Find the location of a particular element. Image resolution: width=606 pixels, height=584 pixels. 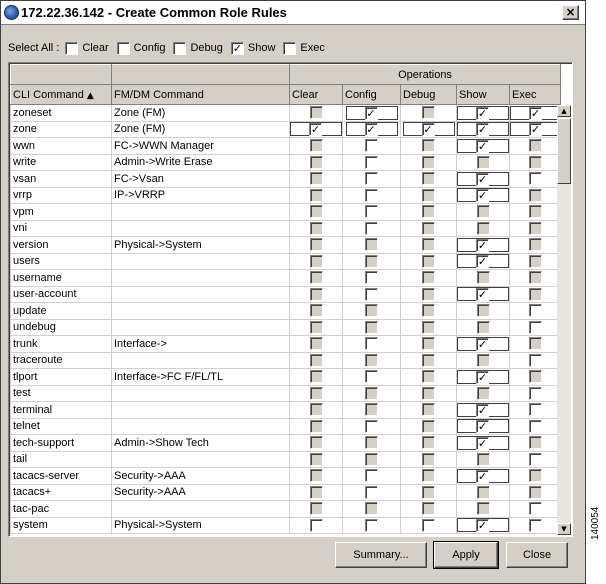

table-row: username is located at coordinates (286, 278).